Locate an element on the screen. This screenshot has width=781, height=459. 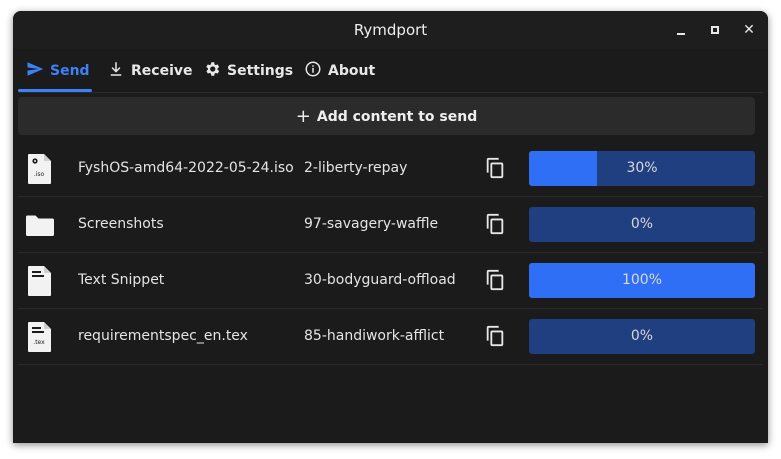
maximize-icon is located at coordinates (715, 30).